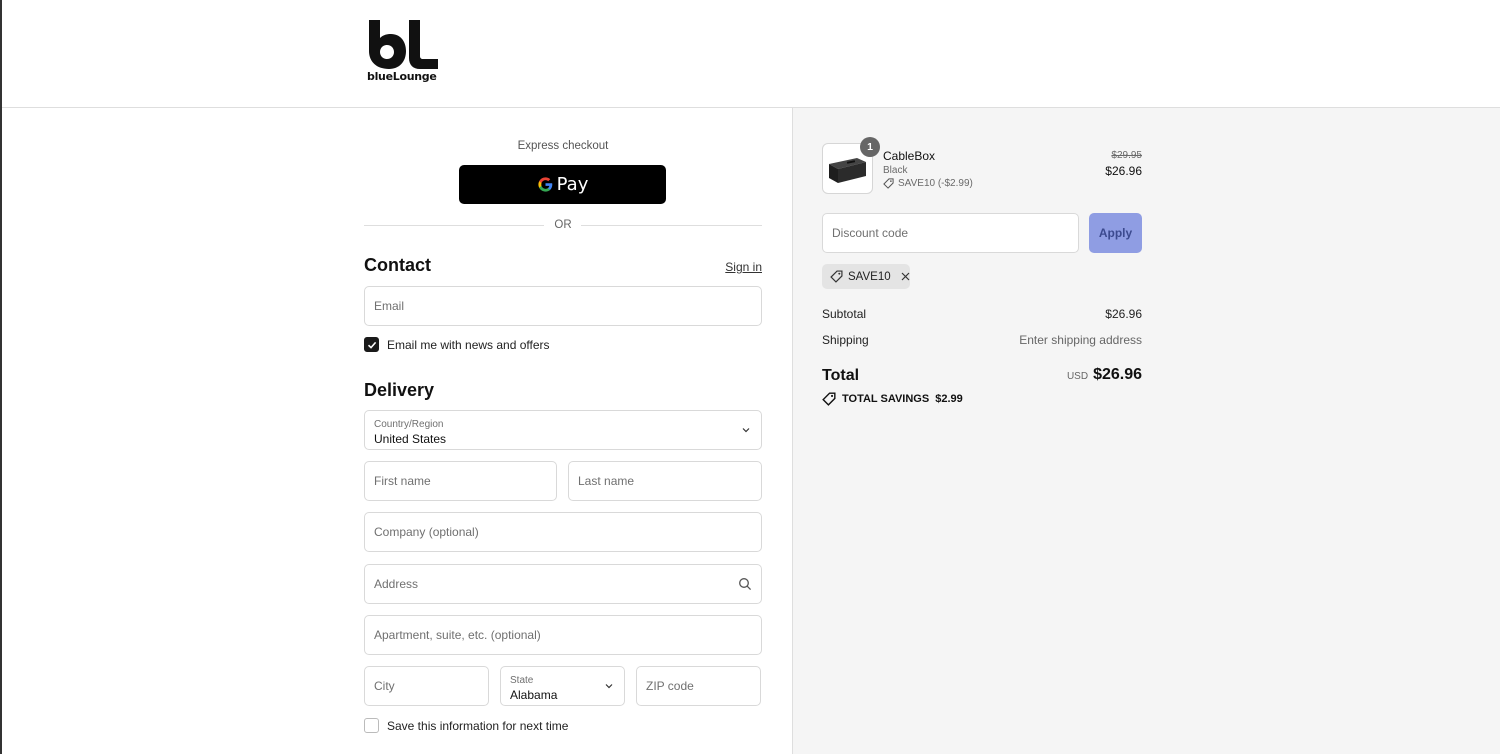 The image size is (1500, 754). What do you see at coordinates (869, 276) in the screenshot?
I see `applied-discount-code: SAVE10` at bounding box center [869, 276].